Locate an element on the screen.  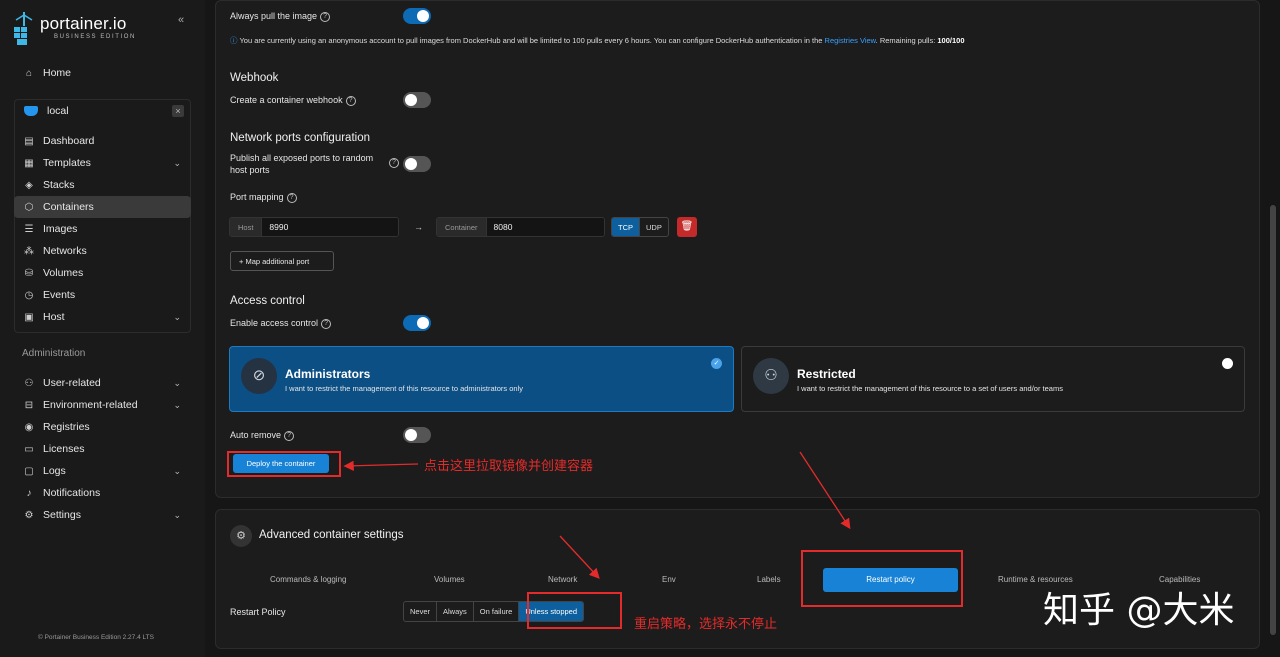
auto-remove-label: Auto remove? is located at coordinates (262, 435).